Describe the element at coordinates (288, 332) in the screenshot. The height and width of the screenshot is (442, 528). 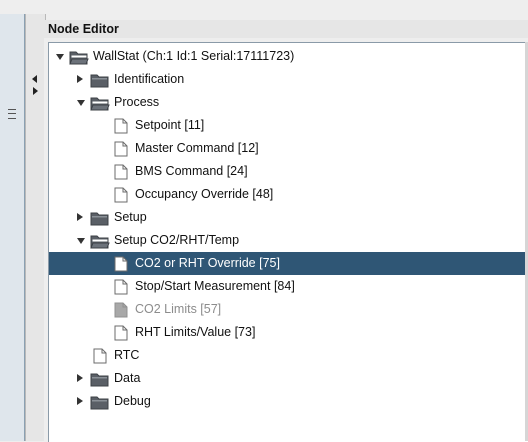
I see `tree-node-rht-limits-value-73: RHT Limits/Value [73]` at that location.